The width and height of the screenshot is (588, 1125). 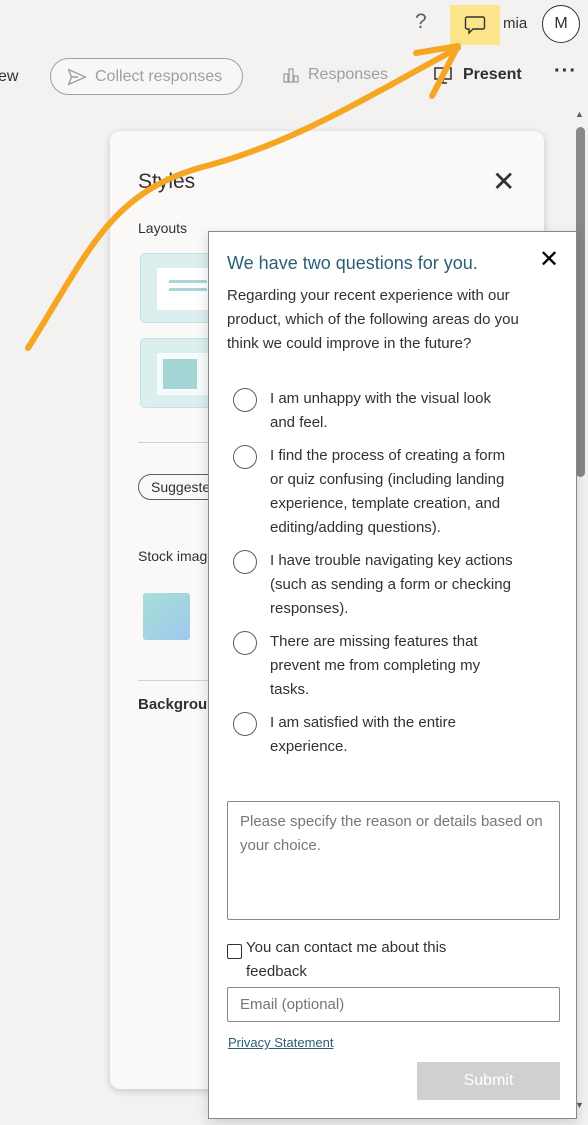 What do you see at coordinates (393, 860) in the screenshot?
I see `details-textarea` at bounding box center [393, 860].